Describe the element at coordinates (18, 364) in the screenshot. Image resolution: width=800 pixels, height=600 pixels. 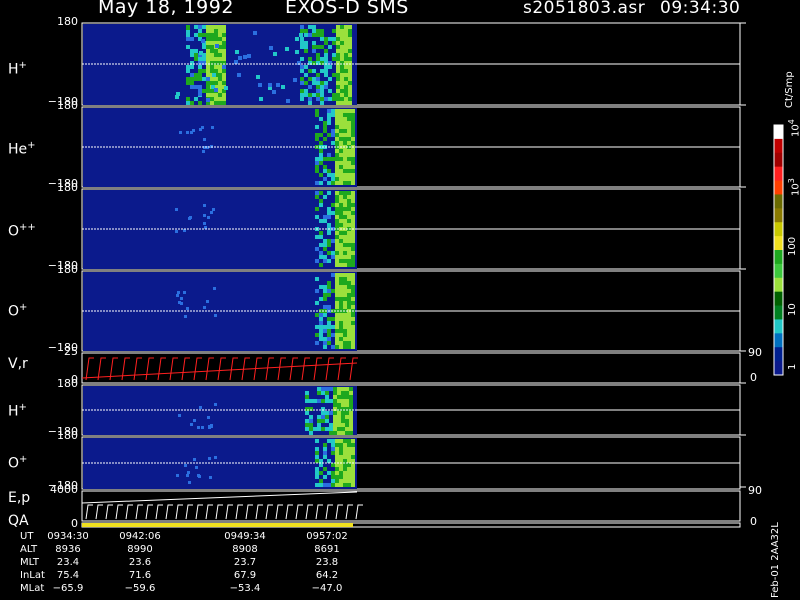
I see `panel-label-4: V,r` at that location.